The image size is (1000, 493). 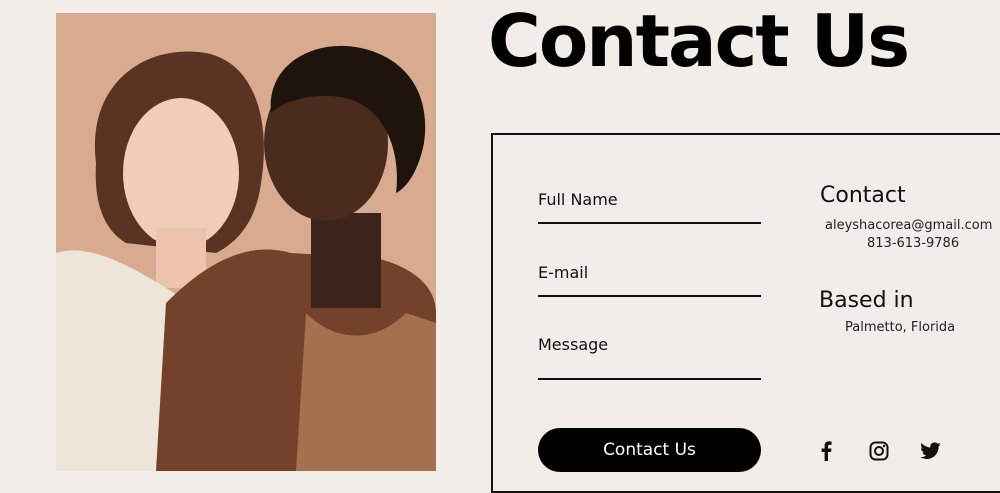 What do you see at coordinates (913, 243) in the screenshot?
I see `contact-phone: 813-613-9786` at bounding box center [913, 243].